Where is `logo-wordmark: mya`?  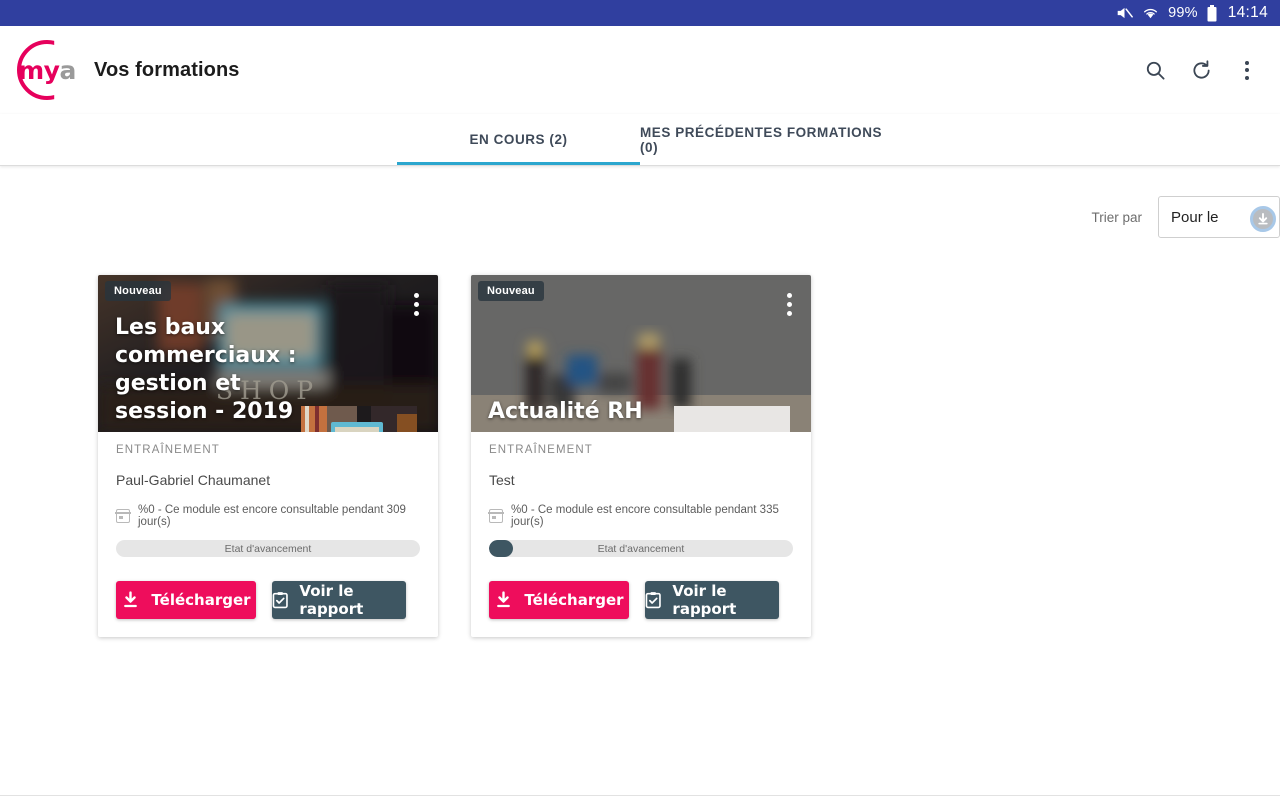
logo-wordmark: mya is located at coordinates (47, 70).